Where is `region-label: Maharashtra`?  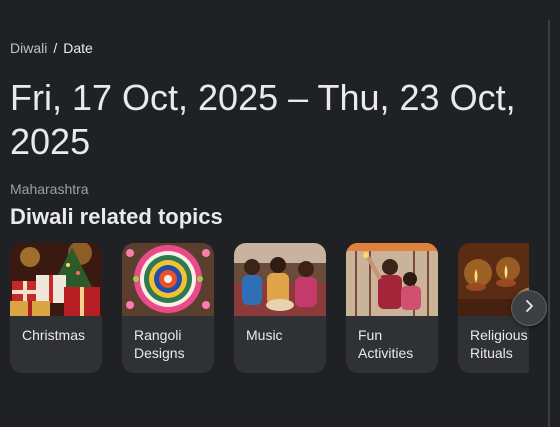
region-label: Maharashtra is located at coordinates (49, 189).